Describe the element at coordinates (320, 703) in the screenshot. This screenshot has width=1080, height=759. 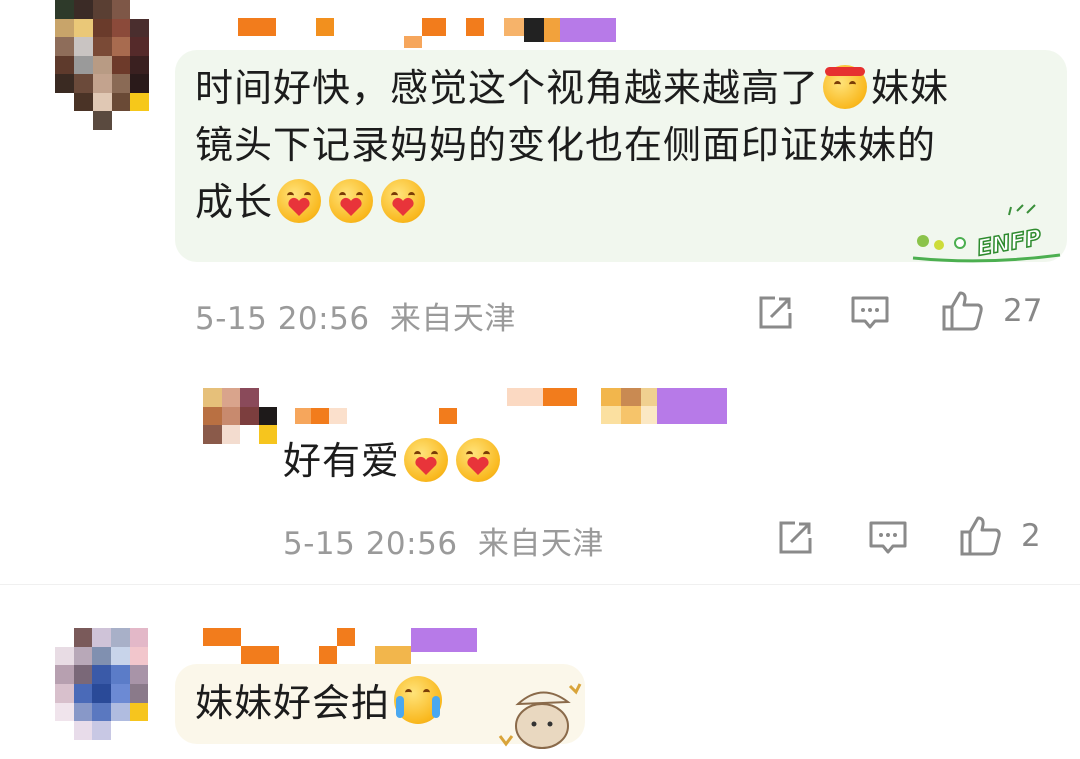
I see `comment-text: 妹妹好会拍` at that location.